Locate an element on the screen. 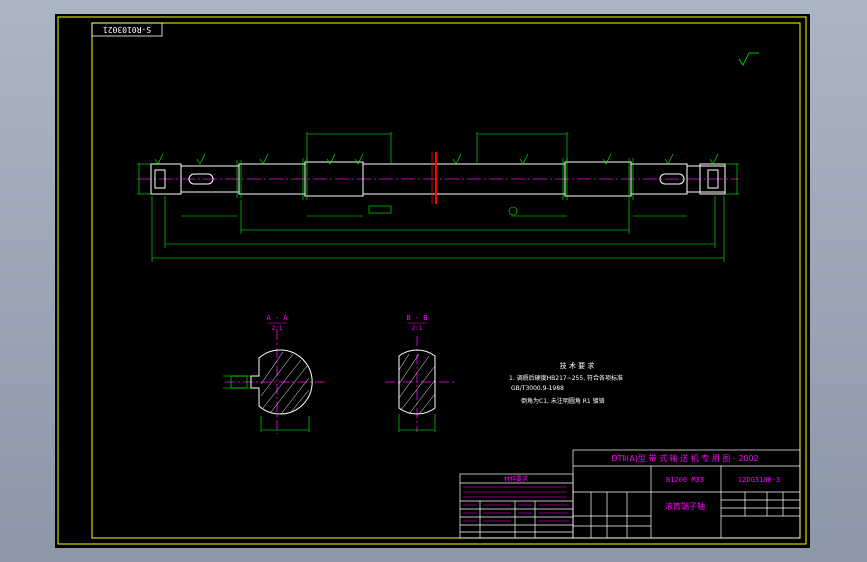 This screenshot has width=867, height=562. title-block is located at coordinates (630, 494).